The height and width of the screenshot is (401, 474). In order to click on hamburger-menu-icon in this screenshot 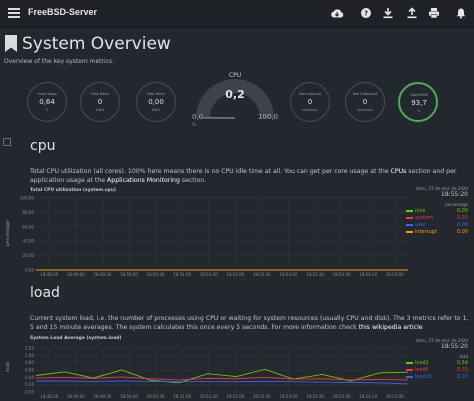, I will do `click(14, 13)`.